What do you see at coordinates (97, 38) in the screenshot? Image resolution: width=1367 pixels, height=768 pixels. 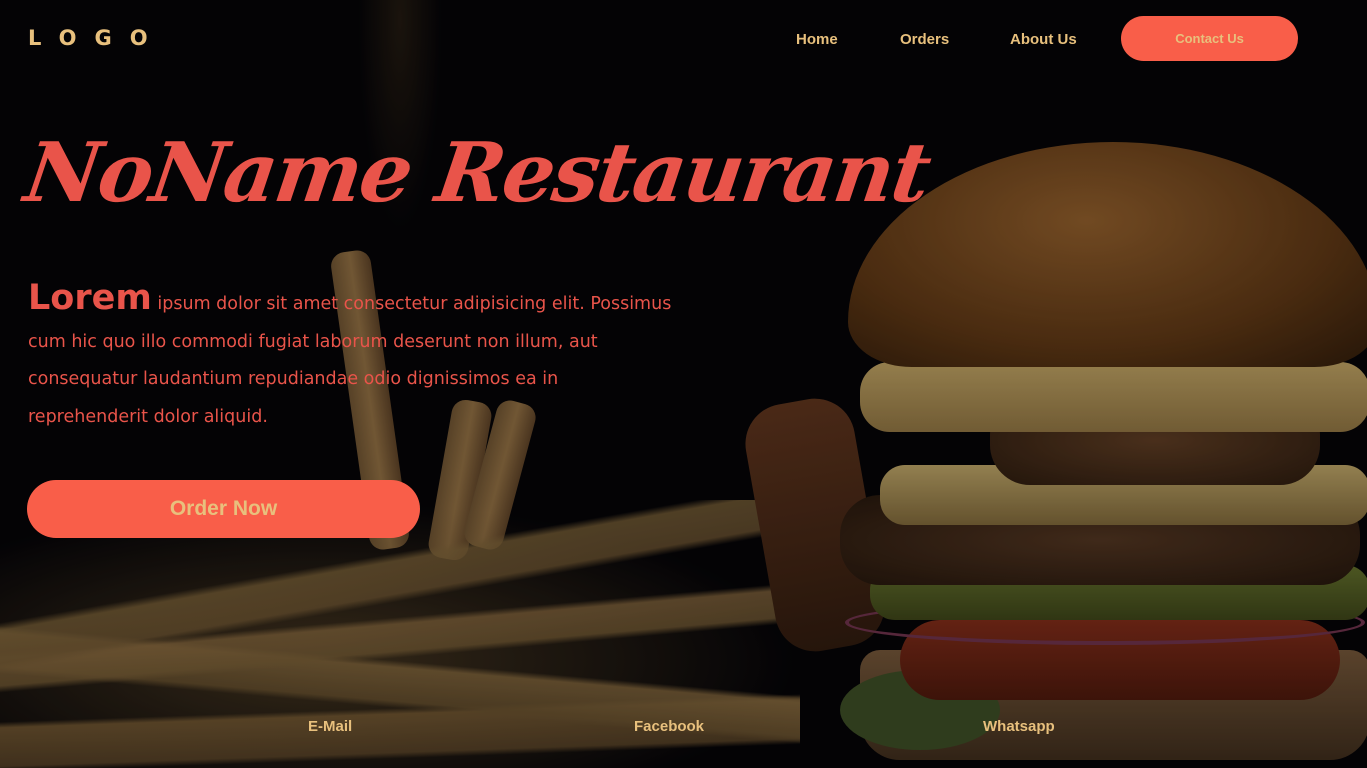 I see `logo: LOGO` at bounding box center [97, 38].